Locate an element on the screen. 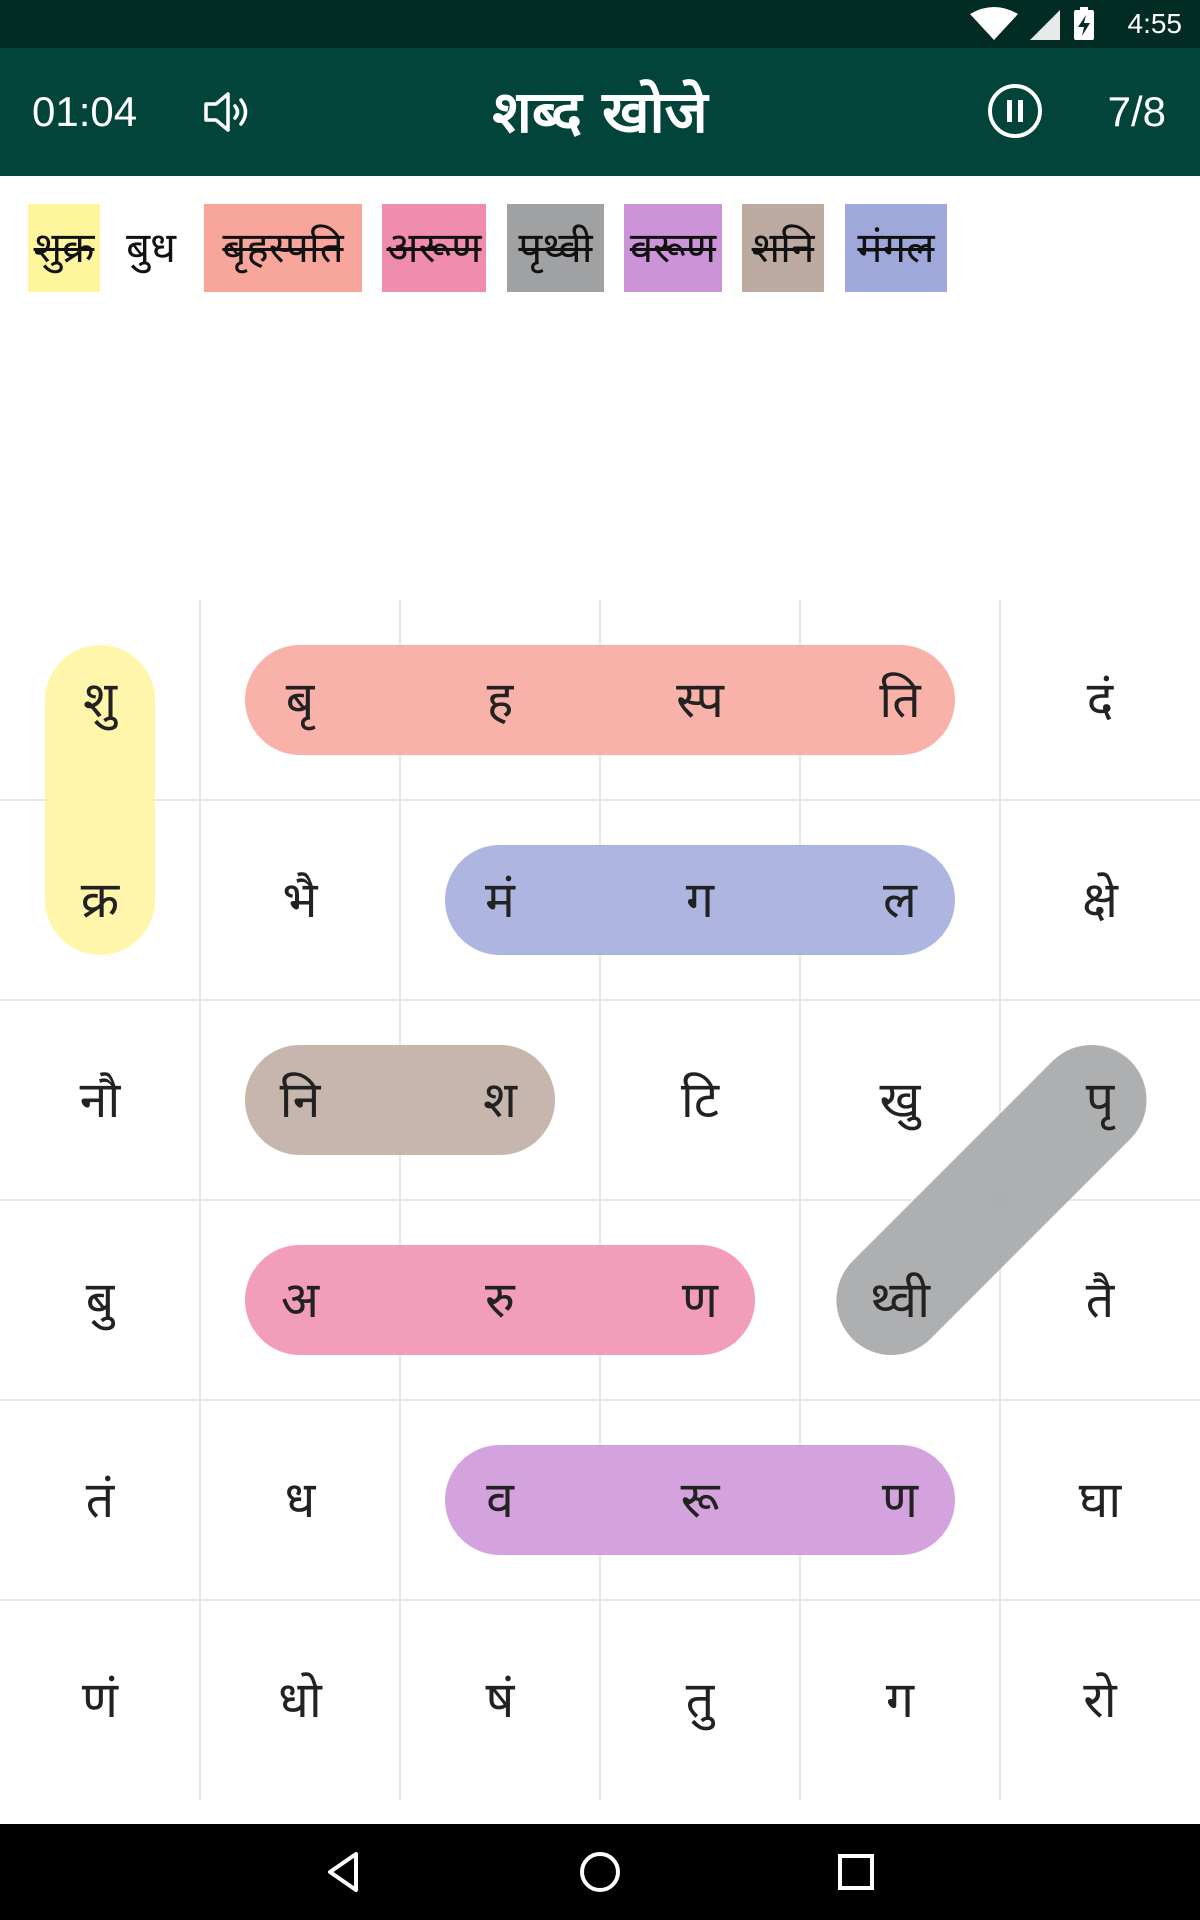  pause-icon is located at coordinates (1015, 111).